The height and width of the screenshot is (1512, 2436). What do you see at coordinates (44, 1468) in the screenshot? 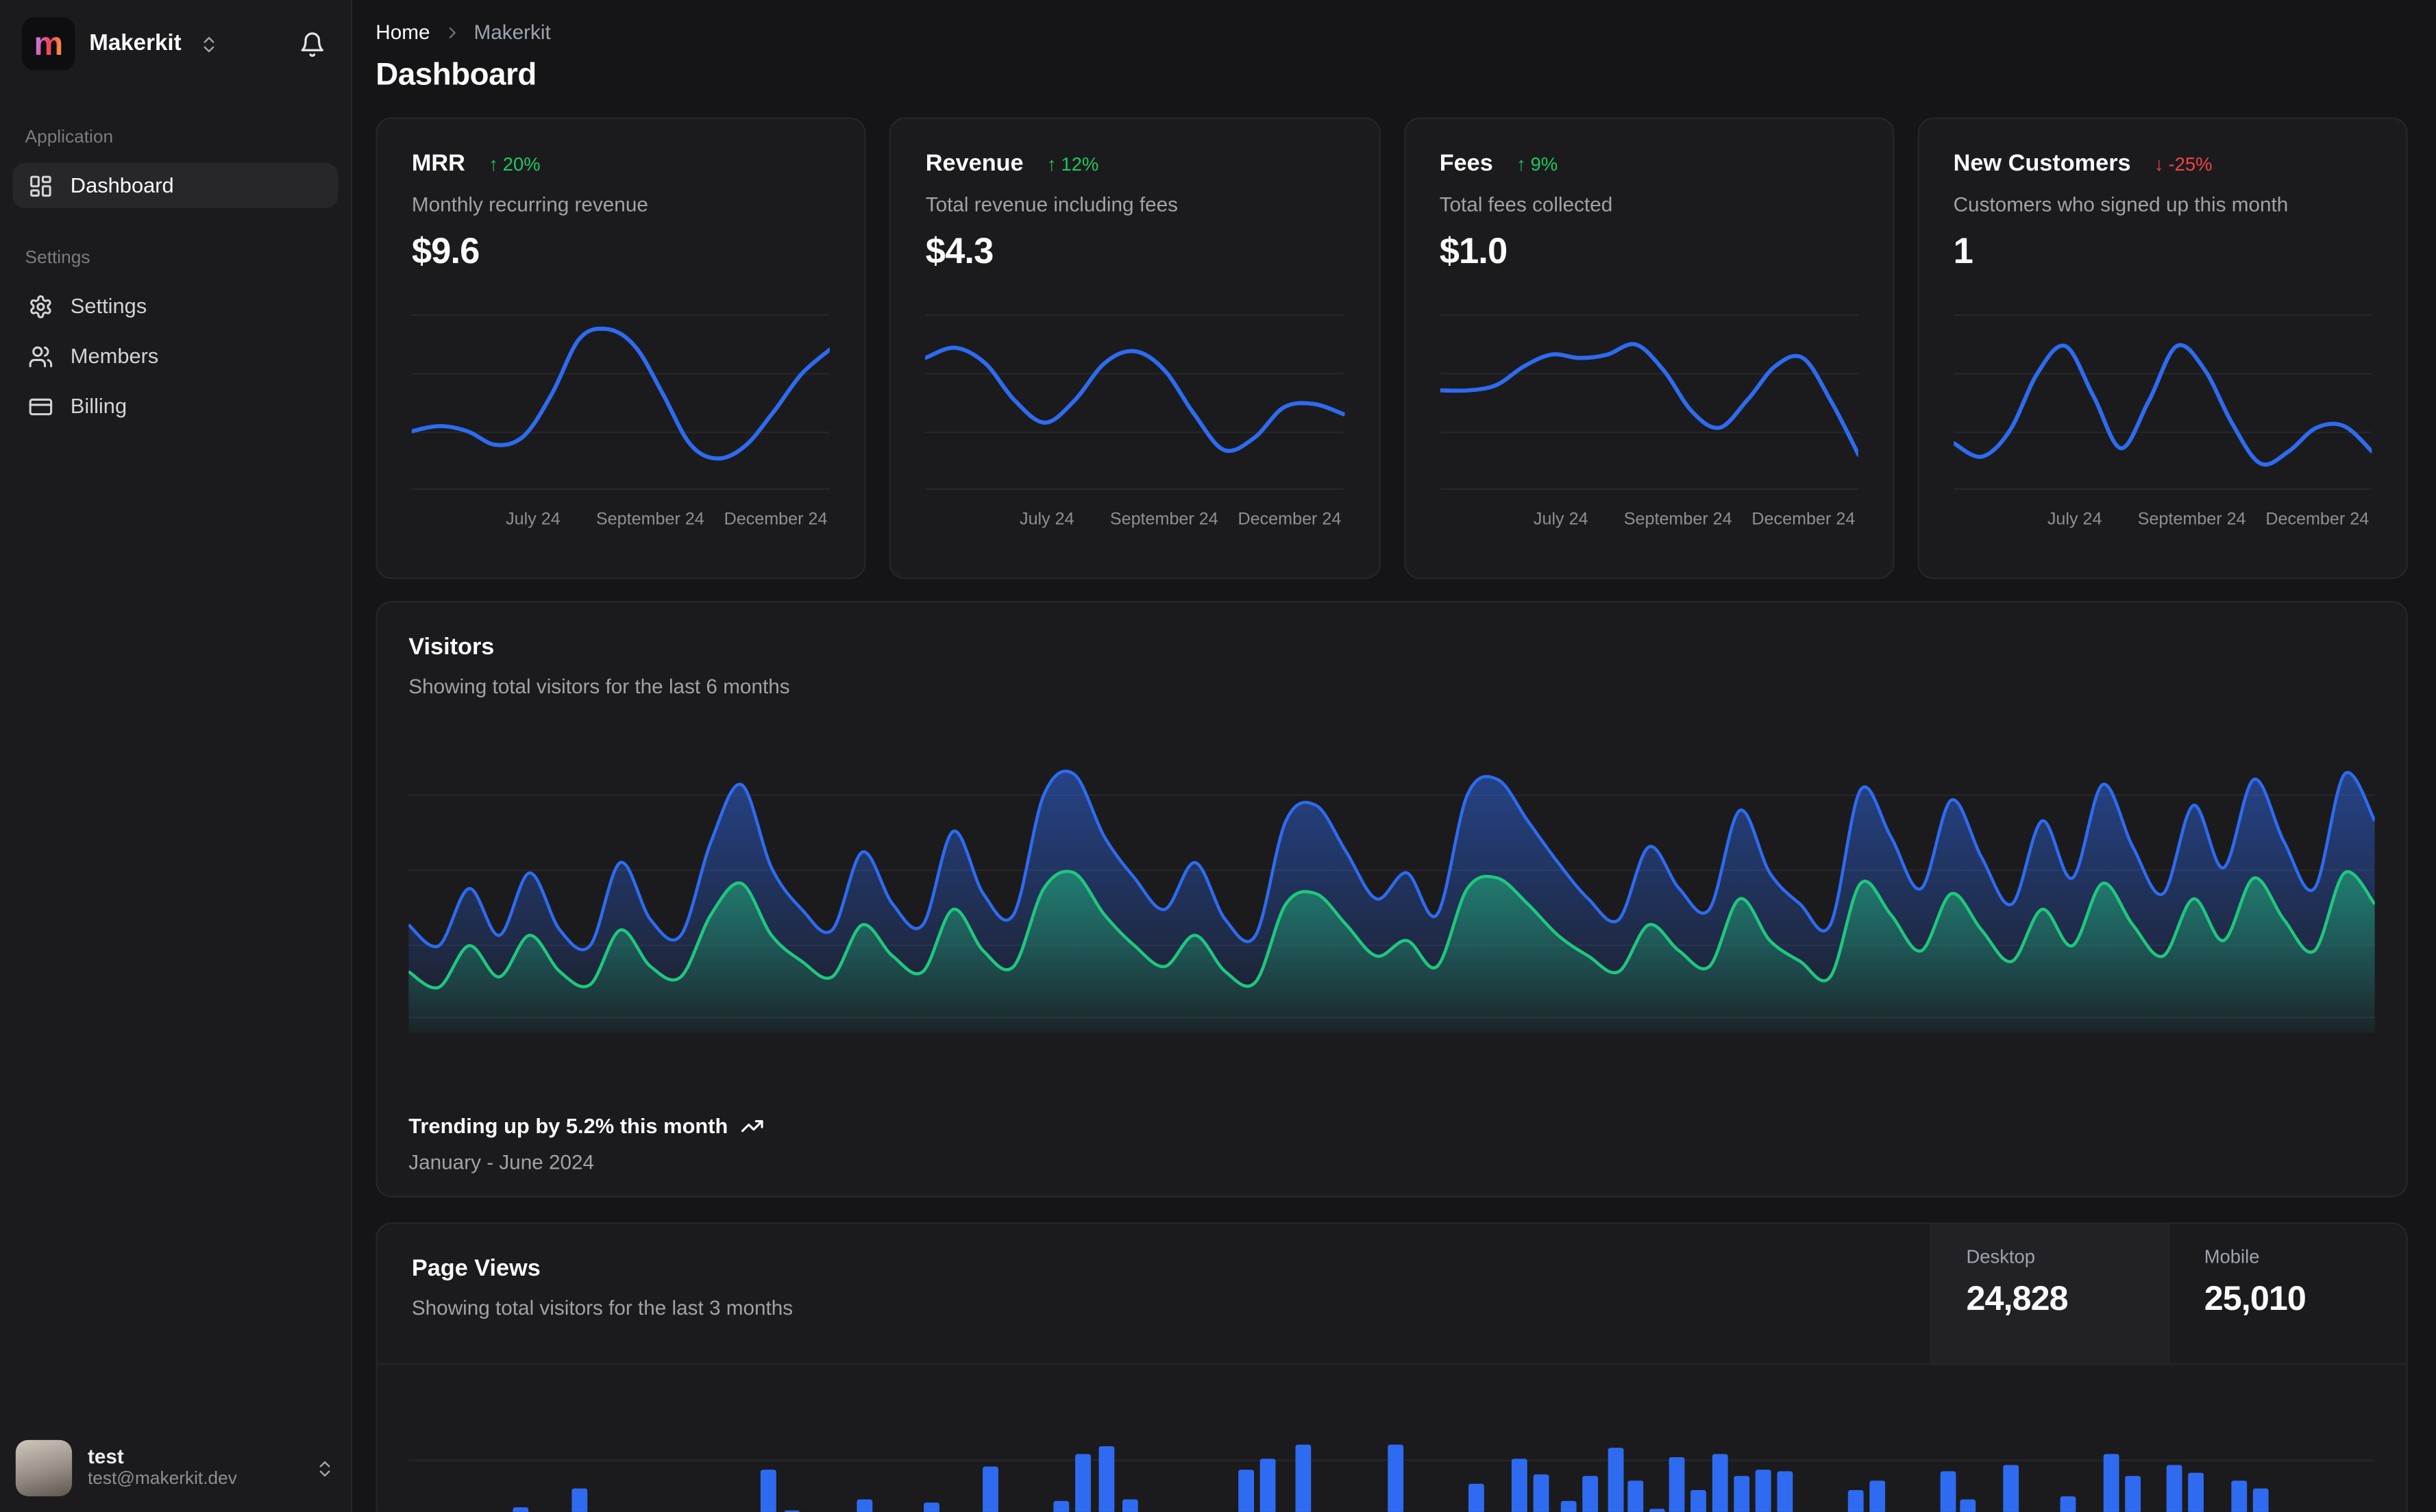
I see `user-avatar` at bounding box center [44, 1468].